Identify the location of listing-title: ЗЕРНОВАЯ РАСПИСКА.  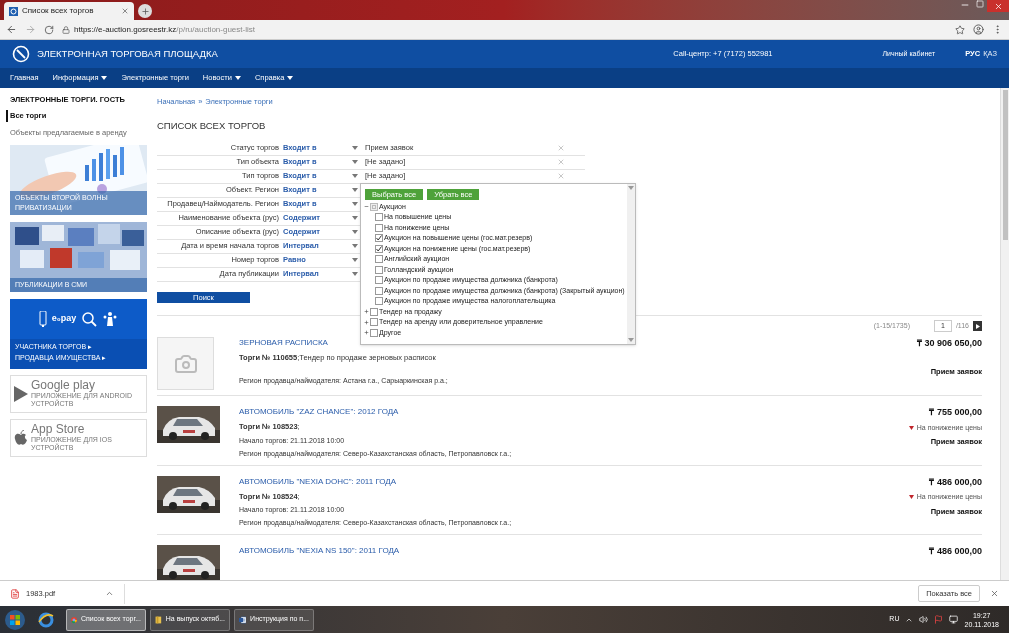
(578, 343).